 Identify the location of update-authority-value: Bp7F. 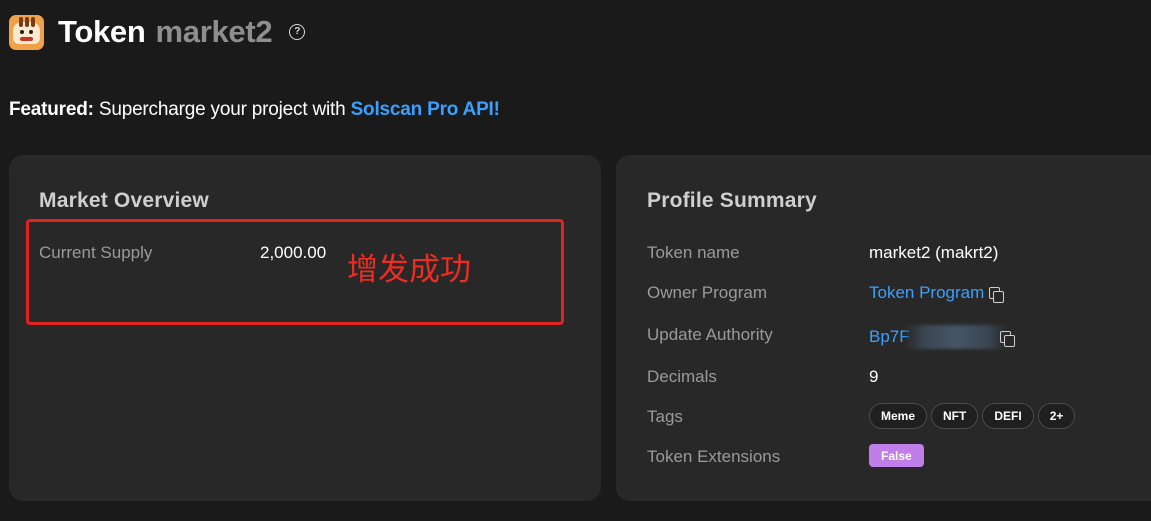
(942, 337).